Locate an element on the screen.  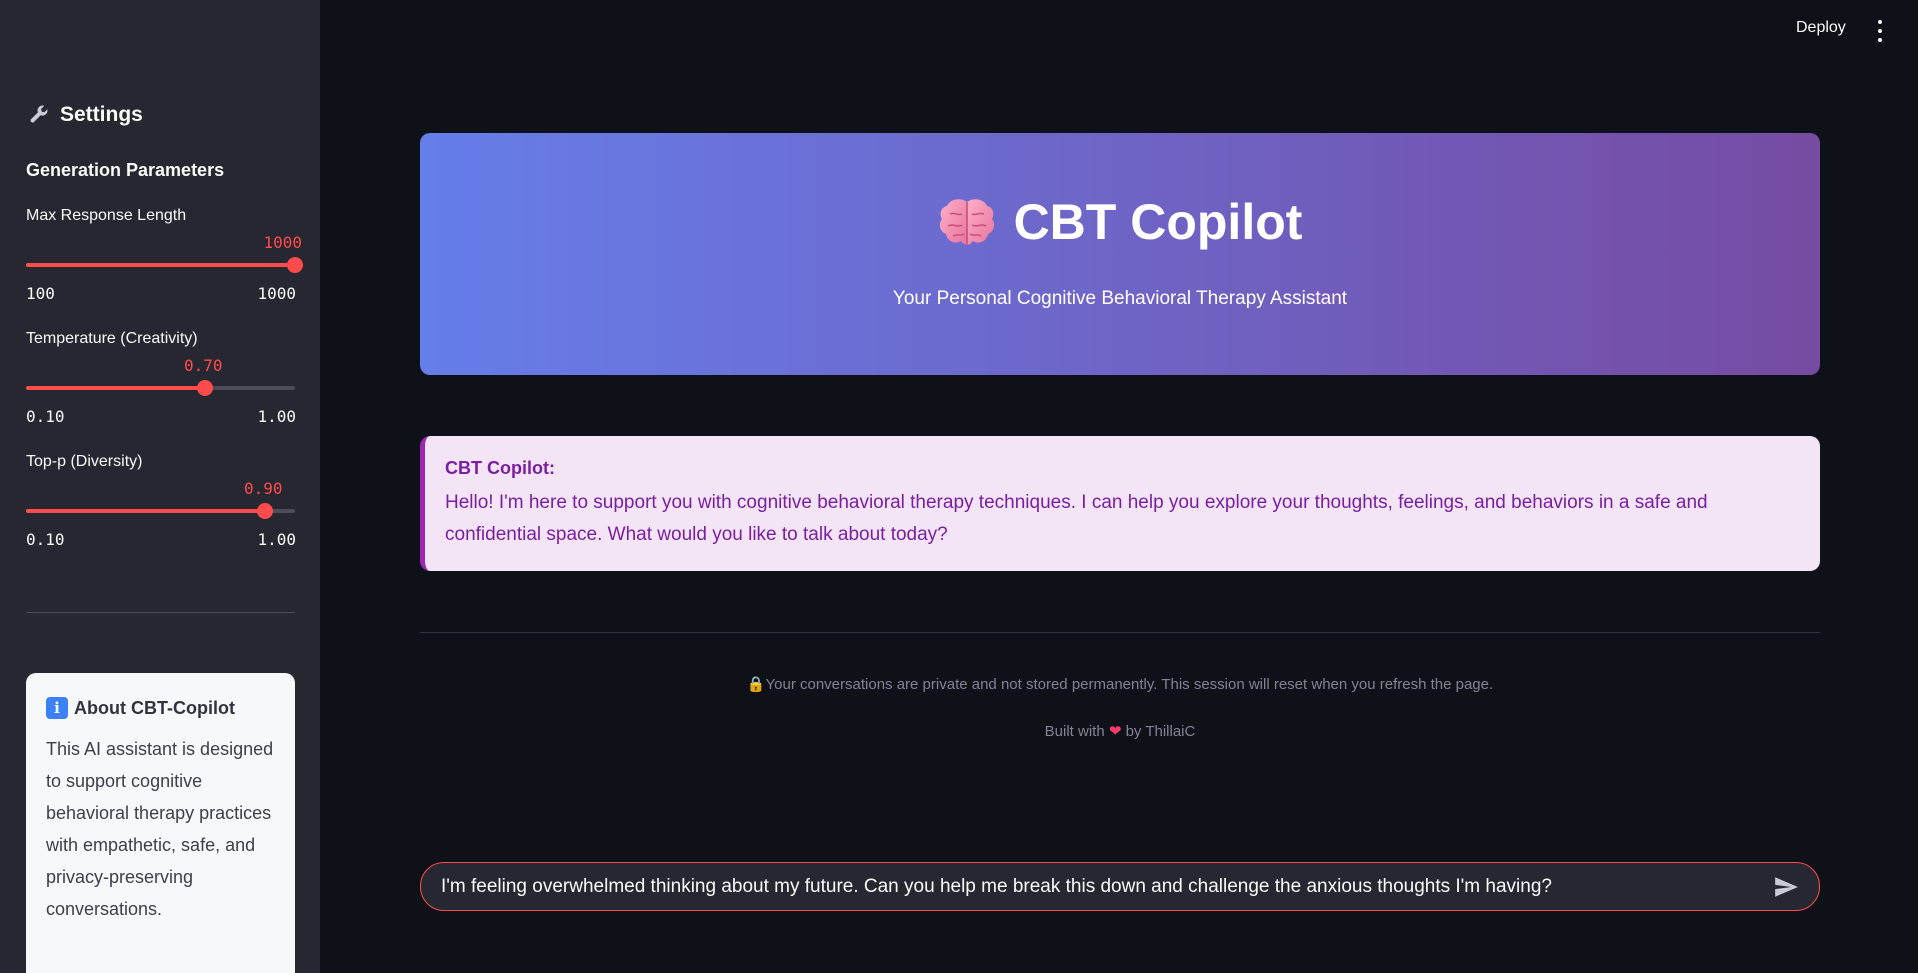
sidebar-title-text: Settings is located at coordinates (101, 114).